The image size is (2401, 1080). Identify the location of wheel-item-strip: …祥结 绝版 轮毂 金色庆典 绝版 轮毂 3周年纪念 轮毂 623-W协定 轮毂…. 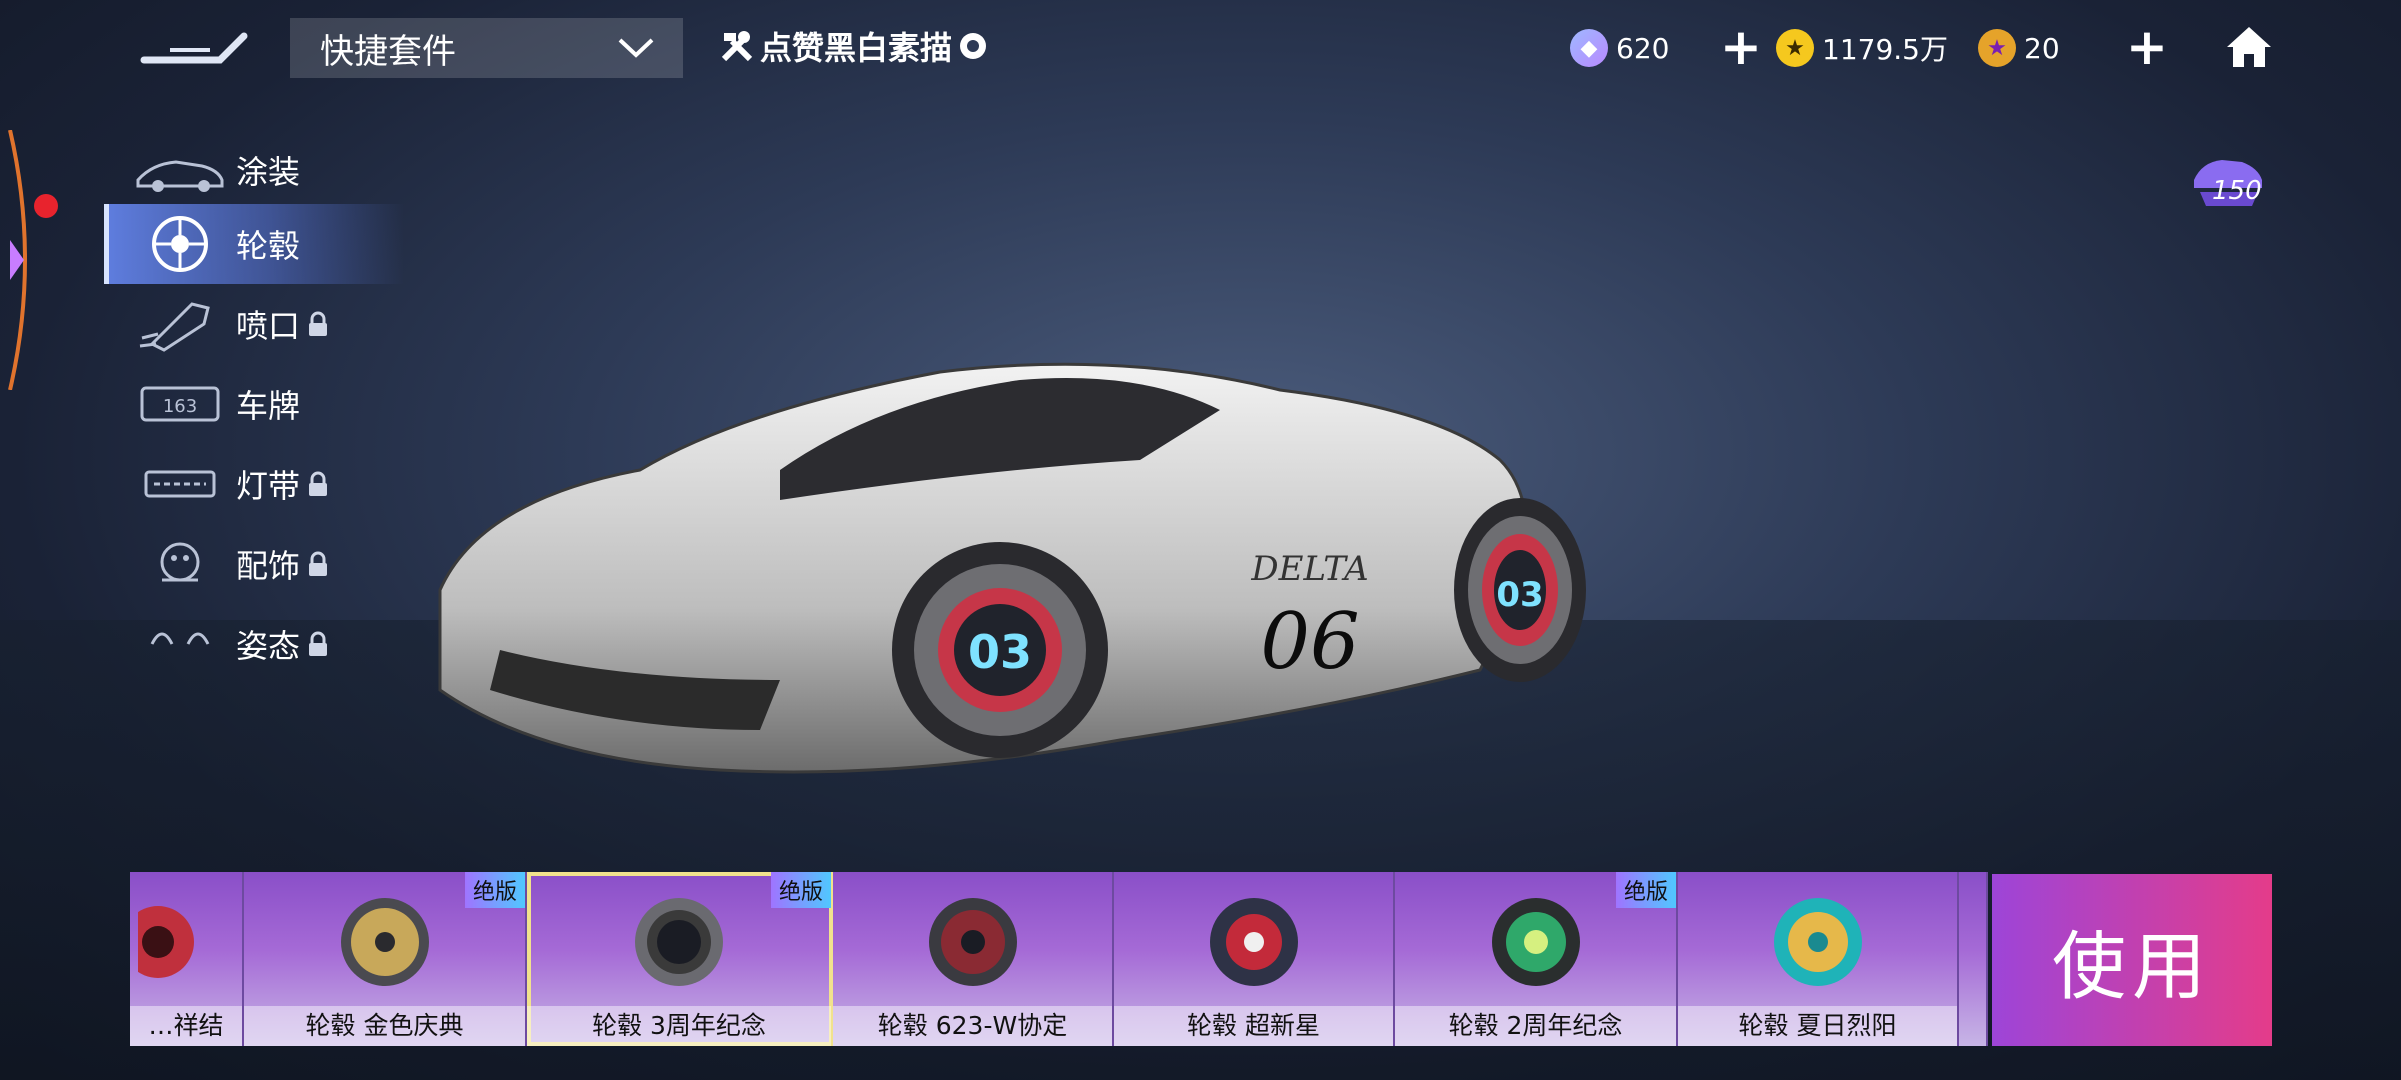
(1059, 959).